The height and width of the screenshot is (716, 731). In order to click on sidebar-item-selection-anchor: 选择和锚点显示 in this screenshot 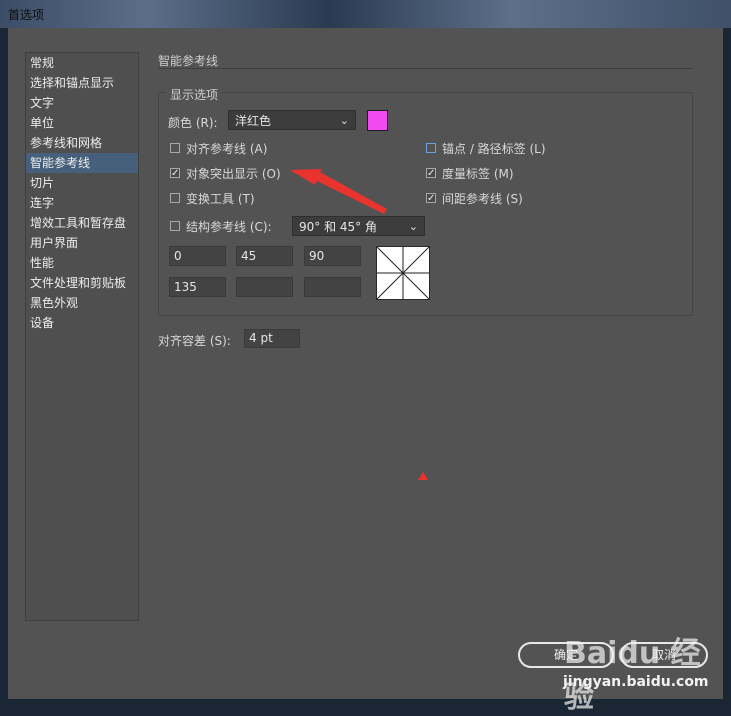, I will do `click(82, 83)`.